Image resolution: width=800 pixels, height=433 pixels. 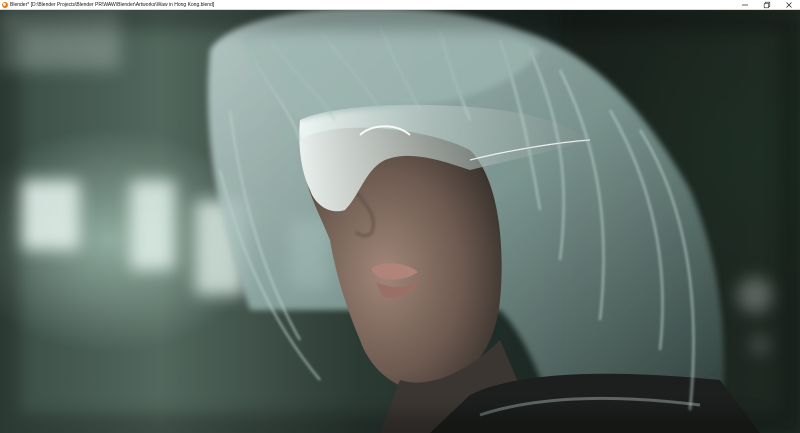 I want to click on minimize-button, so click(x=745, y=5).